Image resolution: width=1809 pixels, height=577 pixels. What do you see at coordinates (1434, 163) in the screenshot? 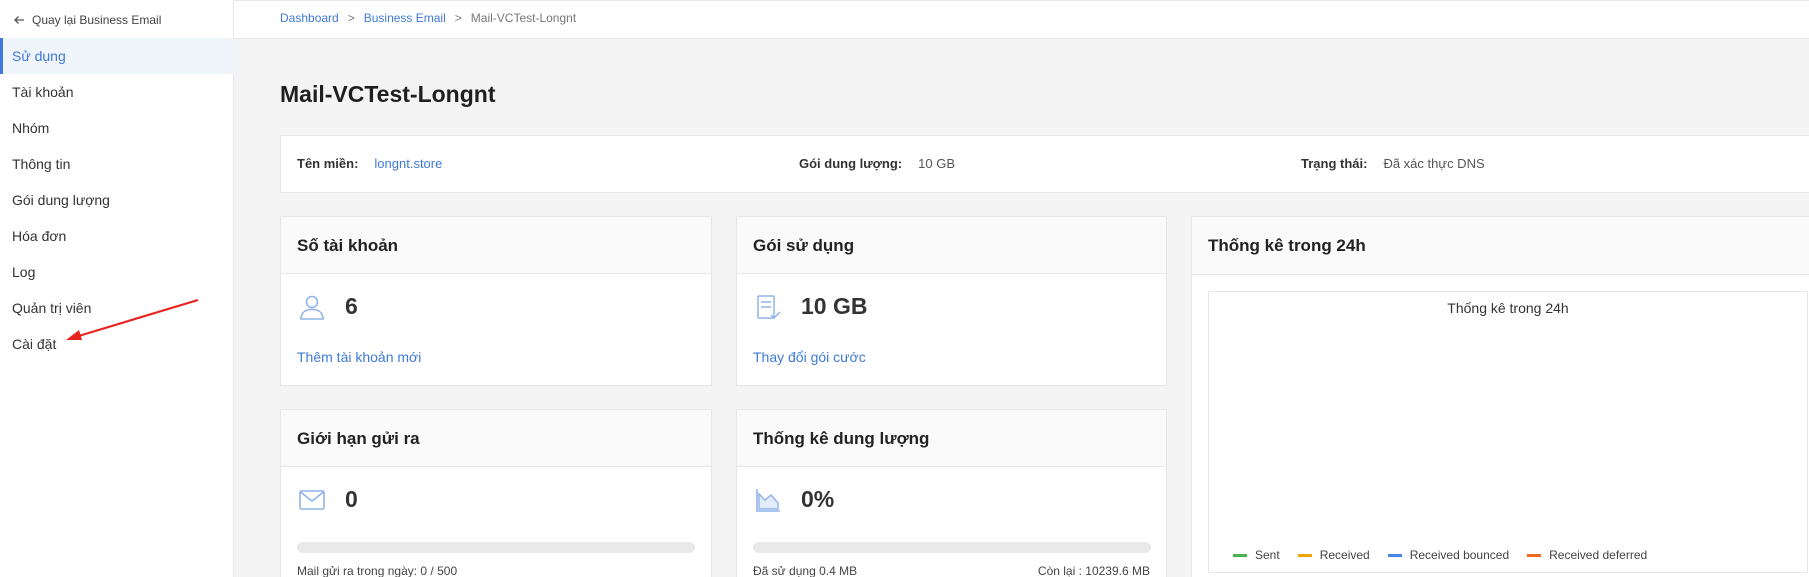
I see `status-value: Đã xác thực DNS` at bounding box center [1434, 163].